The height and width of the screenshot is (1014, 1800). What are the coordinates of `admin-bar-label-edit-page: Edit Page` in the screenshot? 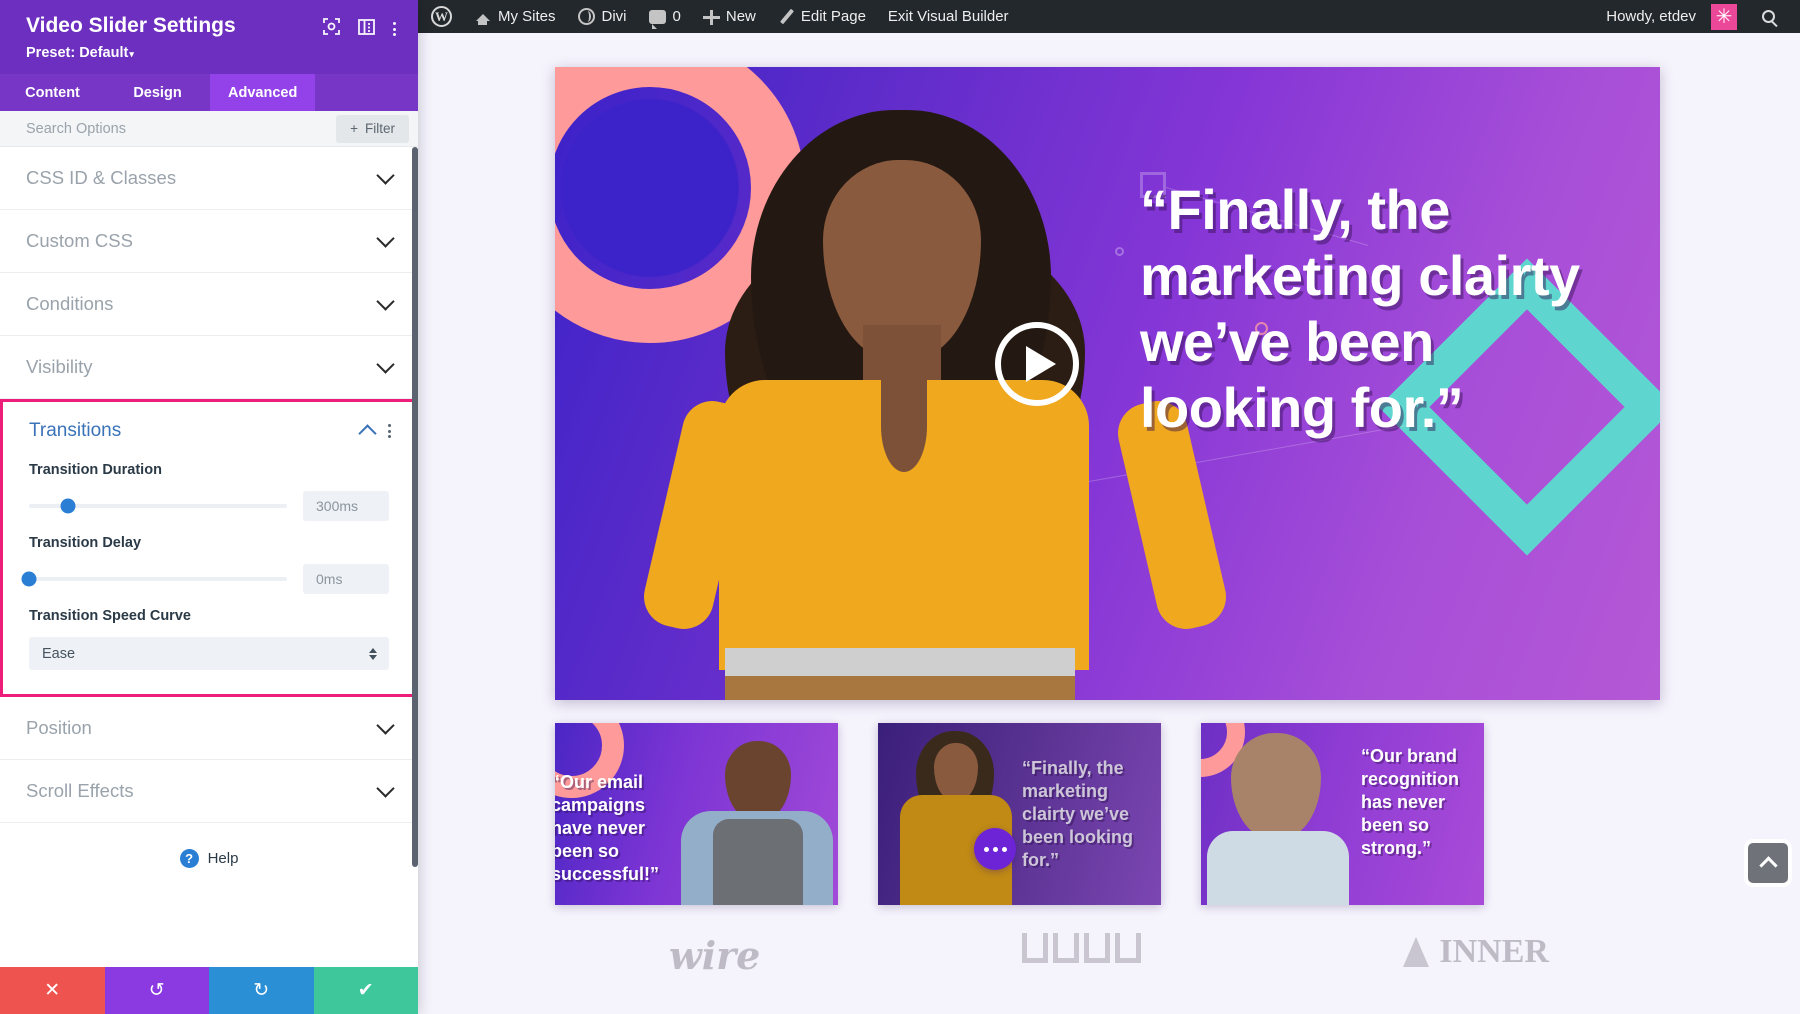 It's located at (833, 16).